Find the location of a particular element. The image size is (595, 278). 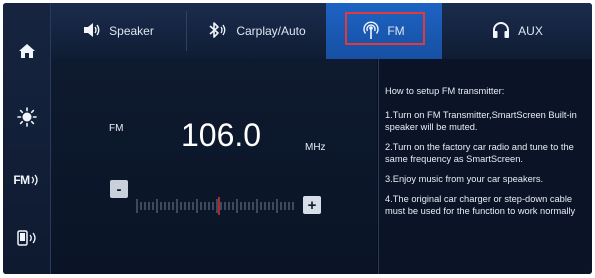

sidebar-item-fm: FM is located at coordinates (26, 180).